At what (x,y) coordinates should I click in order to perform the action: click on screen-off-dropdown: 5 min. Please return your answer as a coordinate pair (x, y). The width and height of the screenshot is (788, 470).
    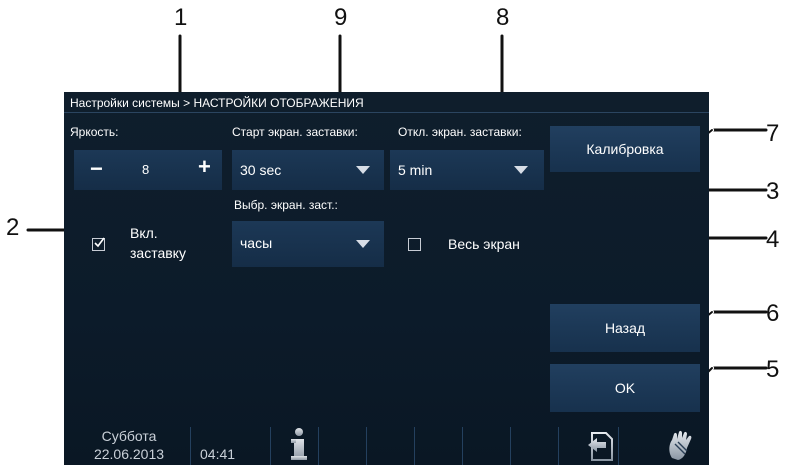
    Looking at the image, I should click on (467, 170).